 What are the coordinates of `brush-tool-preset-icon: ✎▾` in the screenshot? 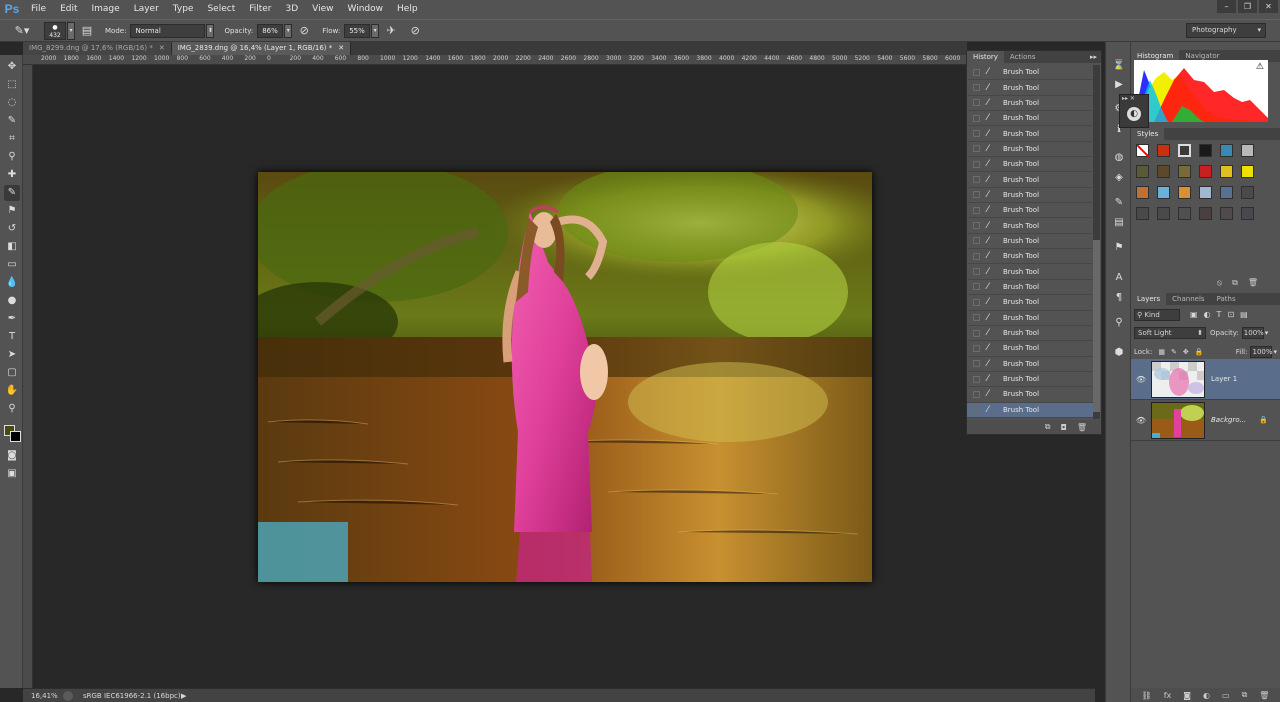 It's located at (22, 31).